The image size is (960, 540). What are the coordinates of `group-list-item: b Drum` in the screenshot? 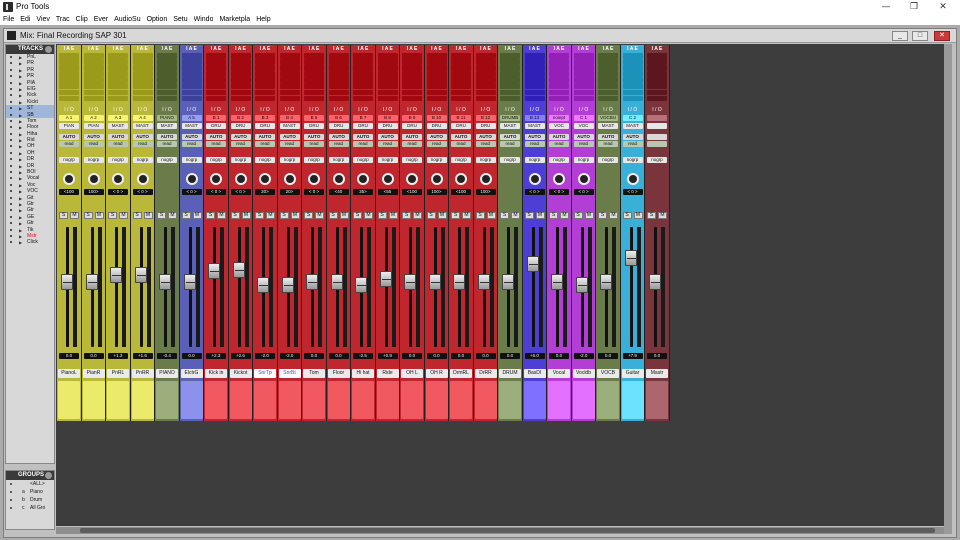 It's located at (30, 500).